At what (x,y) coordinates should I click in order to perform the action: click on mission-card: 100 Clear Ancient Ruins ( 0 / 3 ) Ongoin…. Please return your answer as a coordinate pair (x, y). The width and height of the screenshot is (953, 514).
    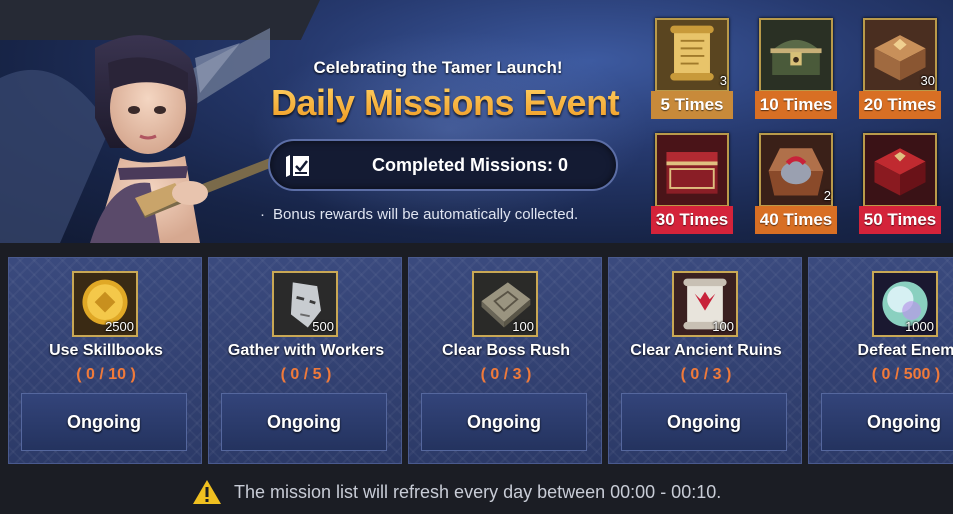
    Looking at the image, I should click on (705, 360).